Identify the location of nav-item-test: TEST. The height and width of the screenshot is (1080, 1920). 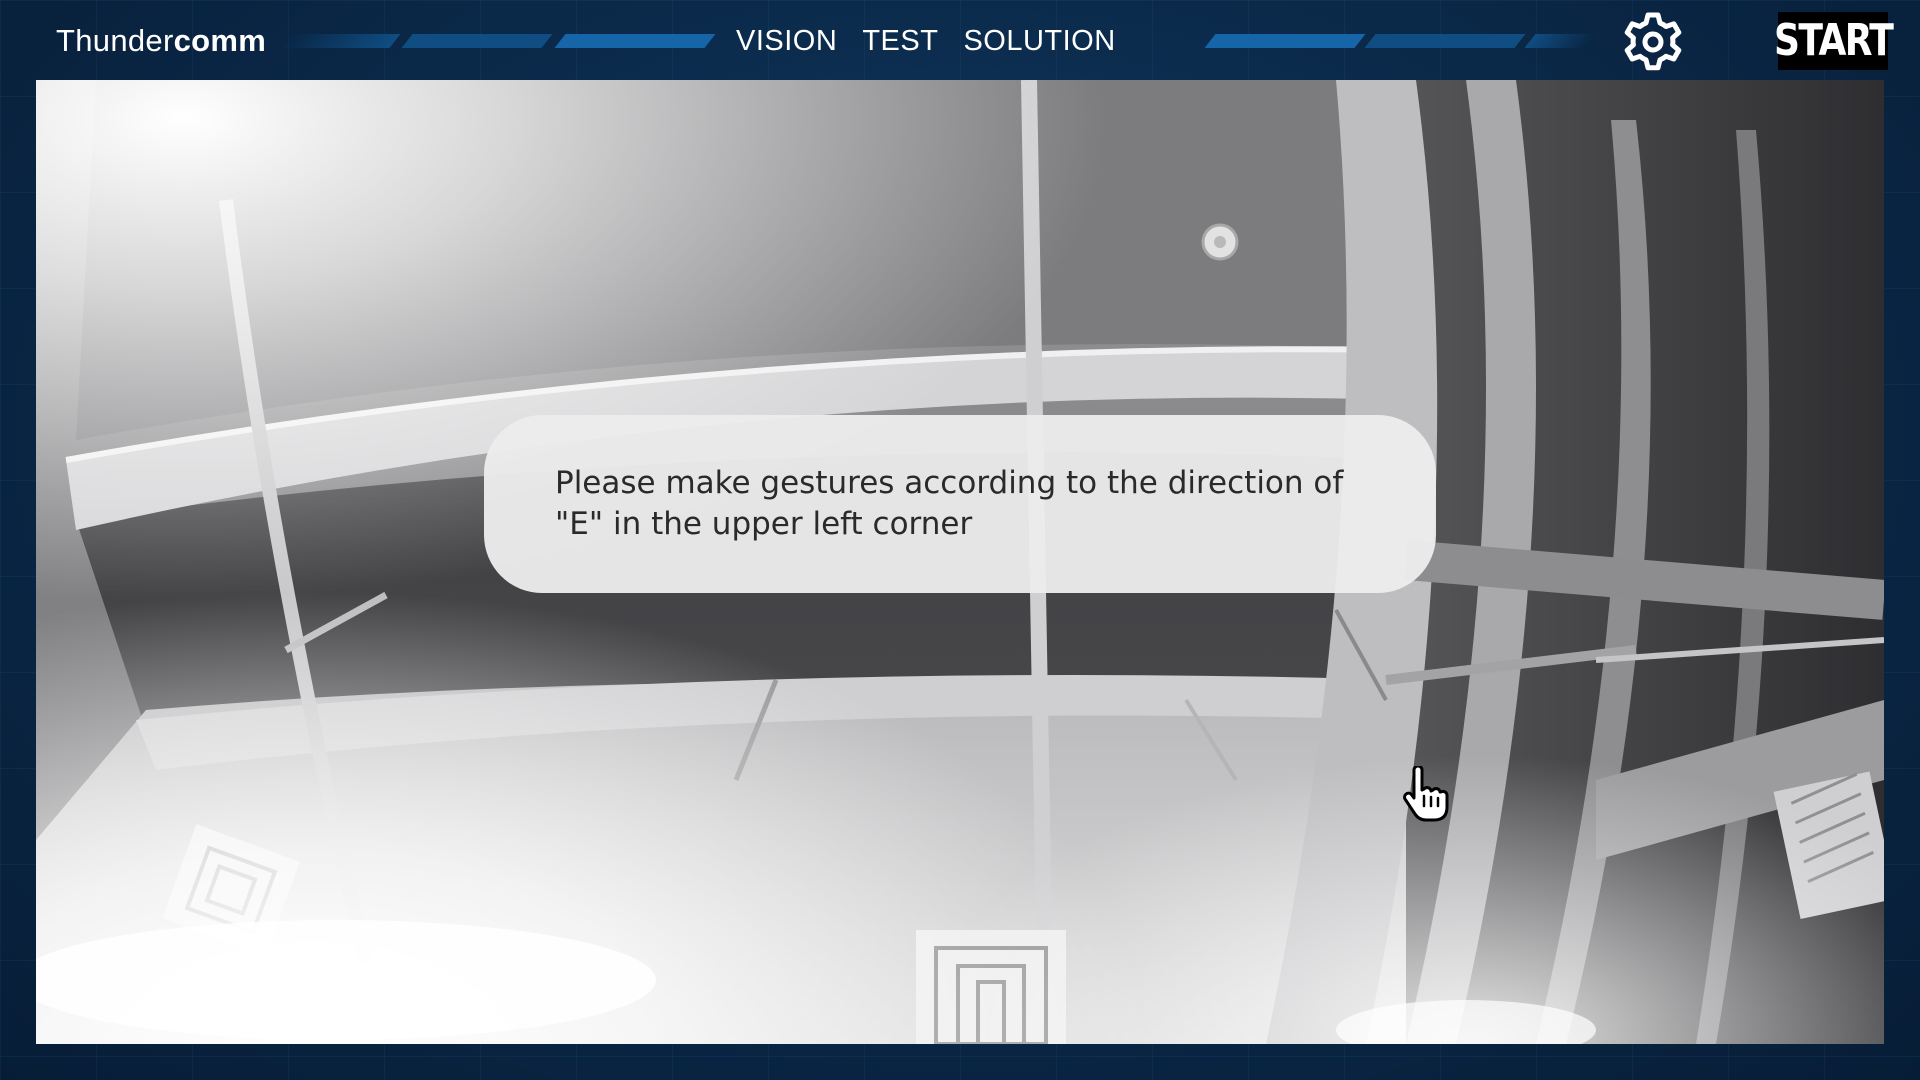
(900, 41).